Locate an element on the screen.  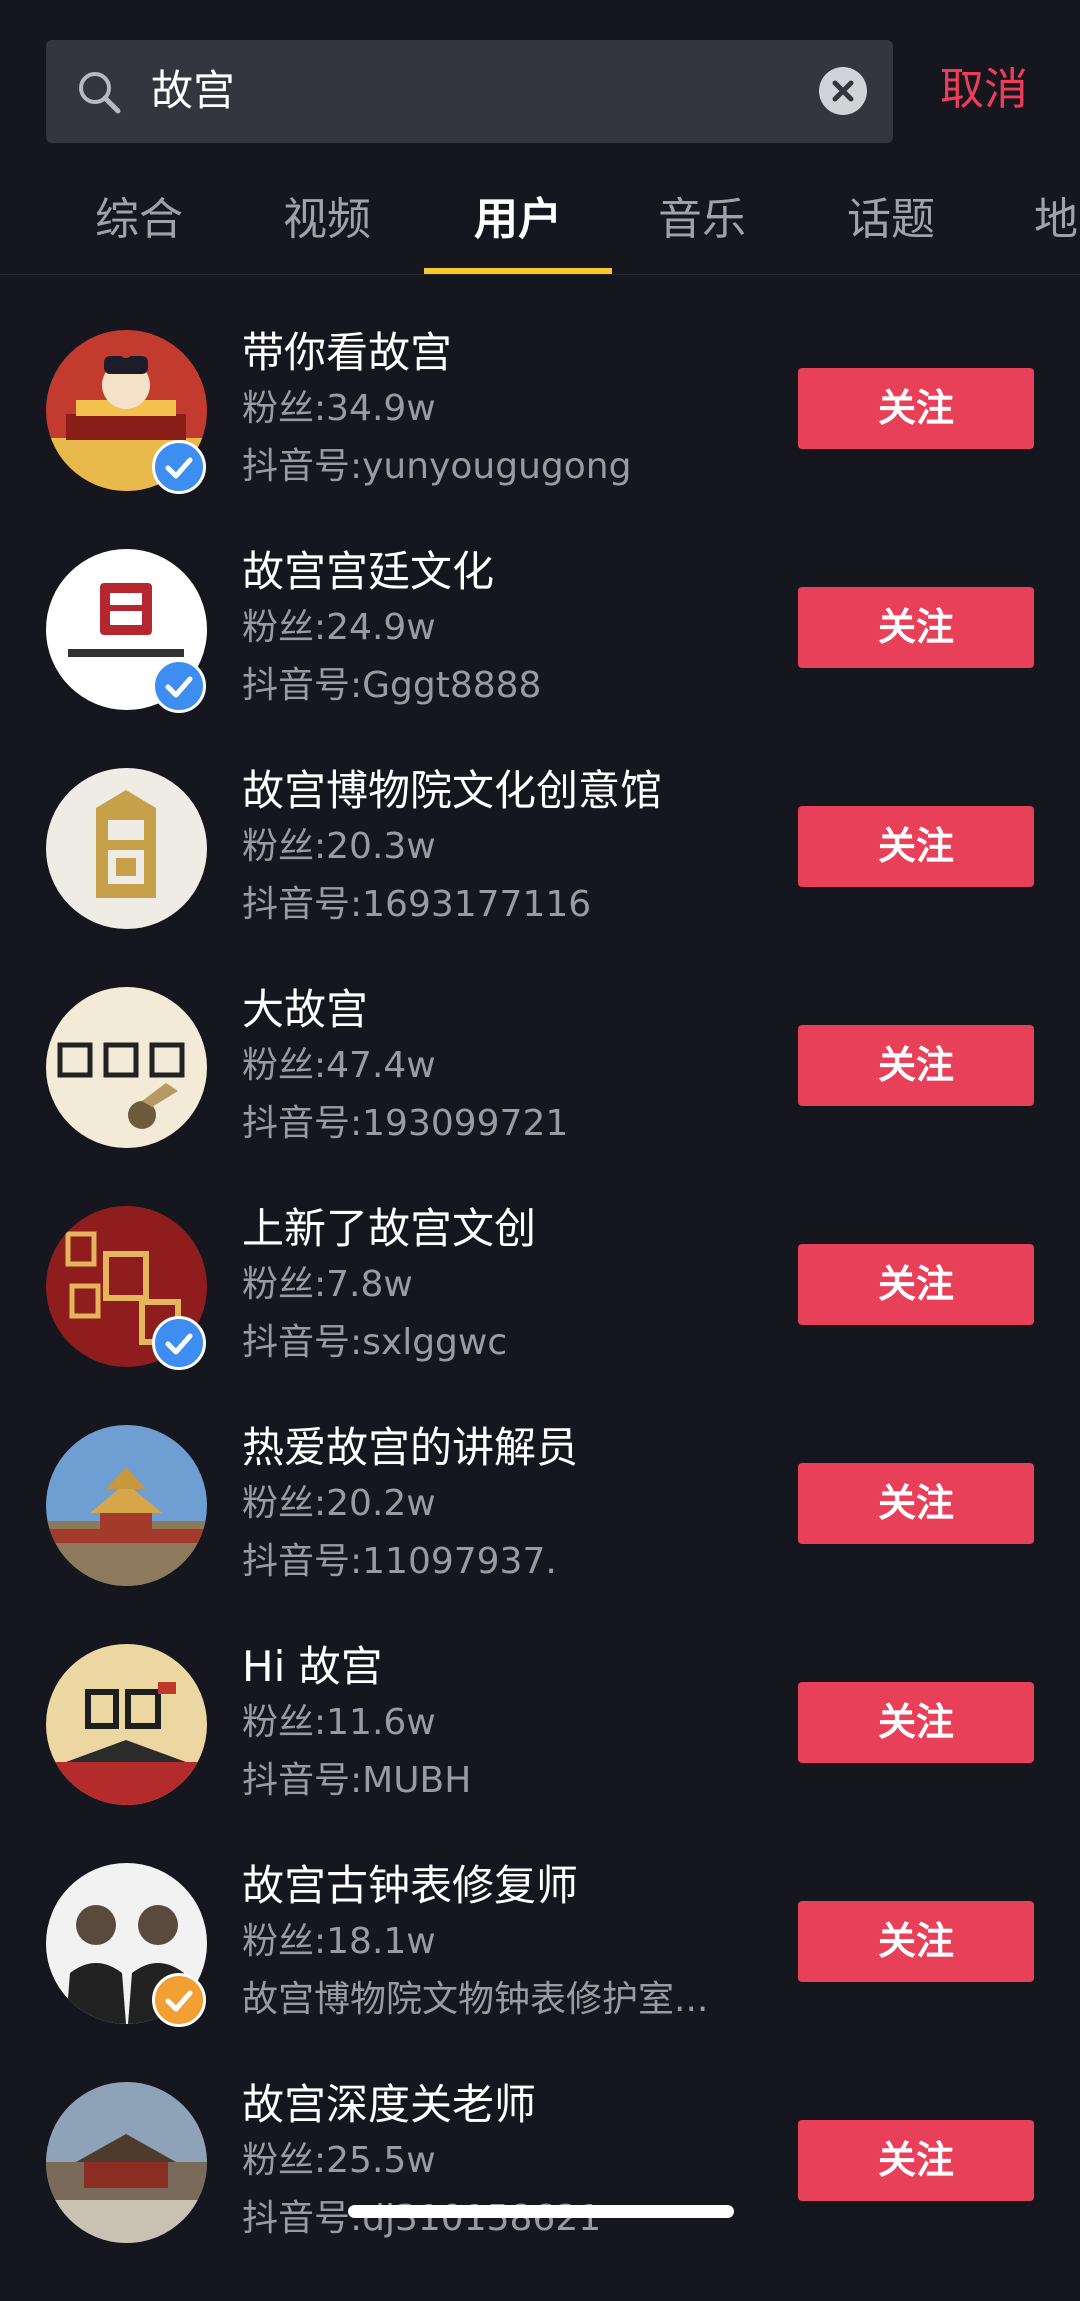
cancel-button: 取消 is located at coordinates (984, 90).